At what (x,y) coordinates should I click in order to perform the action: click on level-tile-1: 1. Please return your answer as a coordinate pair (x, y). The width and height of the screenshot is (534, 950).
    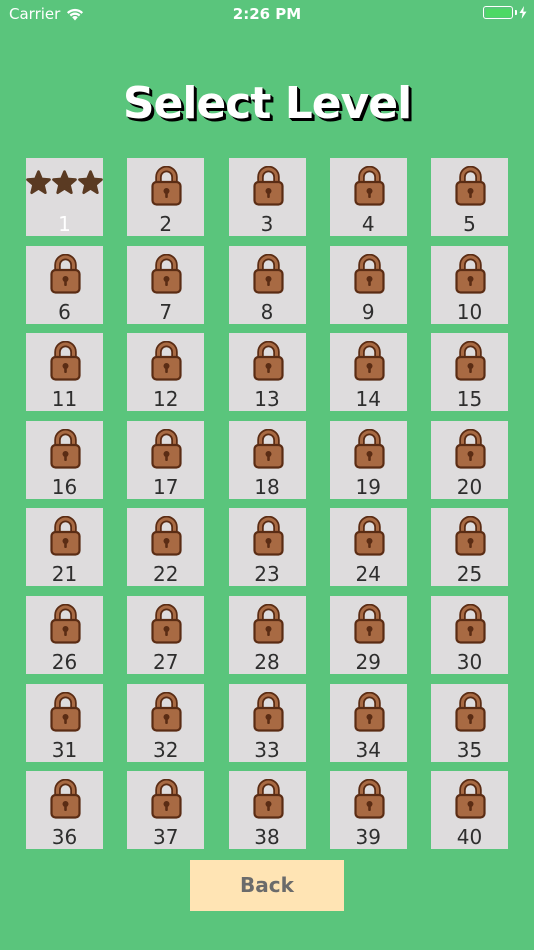
    Looking at the image, I should click on (64, 197).